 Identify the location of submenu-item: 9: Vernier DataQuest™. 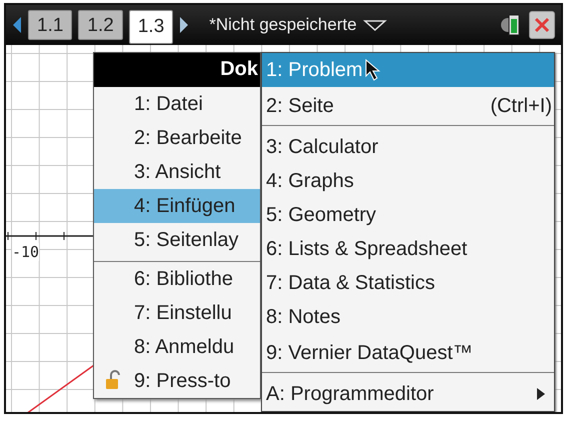
(408, 353).